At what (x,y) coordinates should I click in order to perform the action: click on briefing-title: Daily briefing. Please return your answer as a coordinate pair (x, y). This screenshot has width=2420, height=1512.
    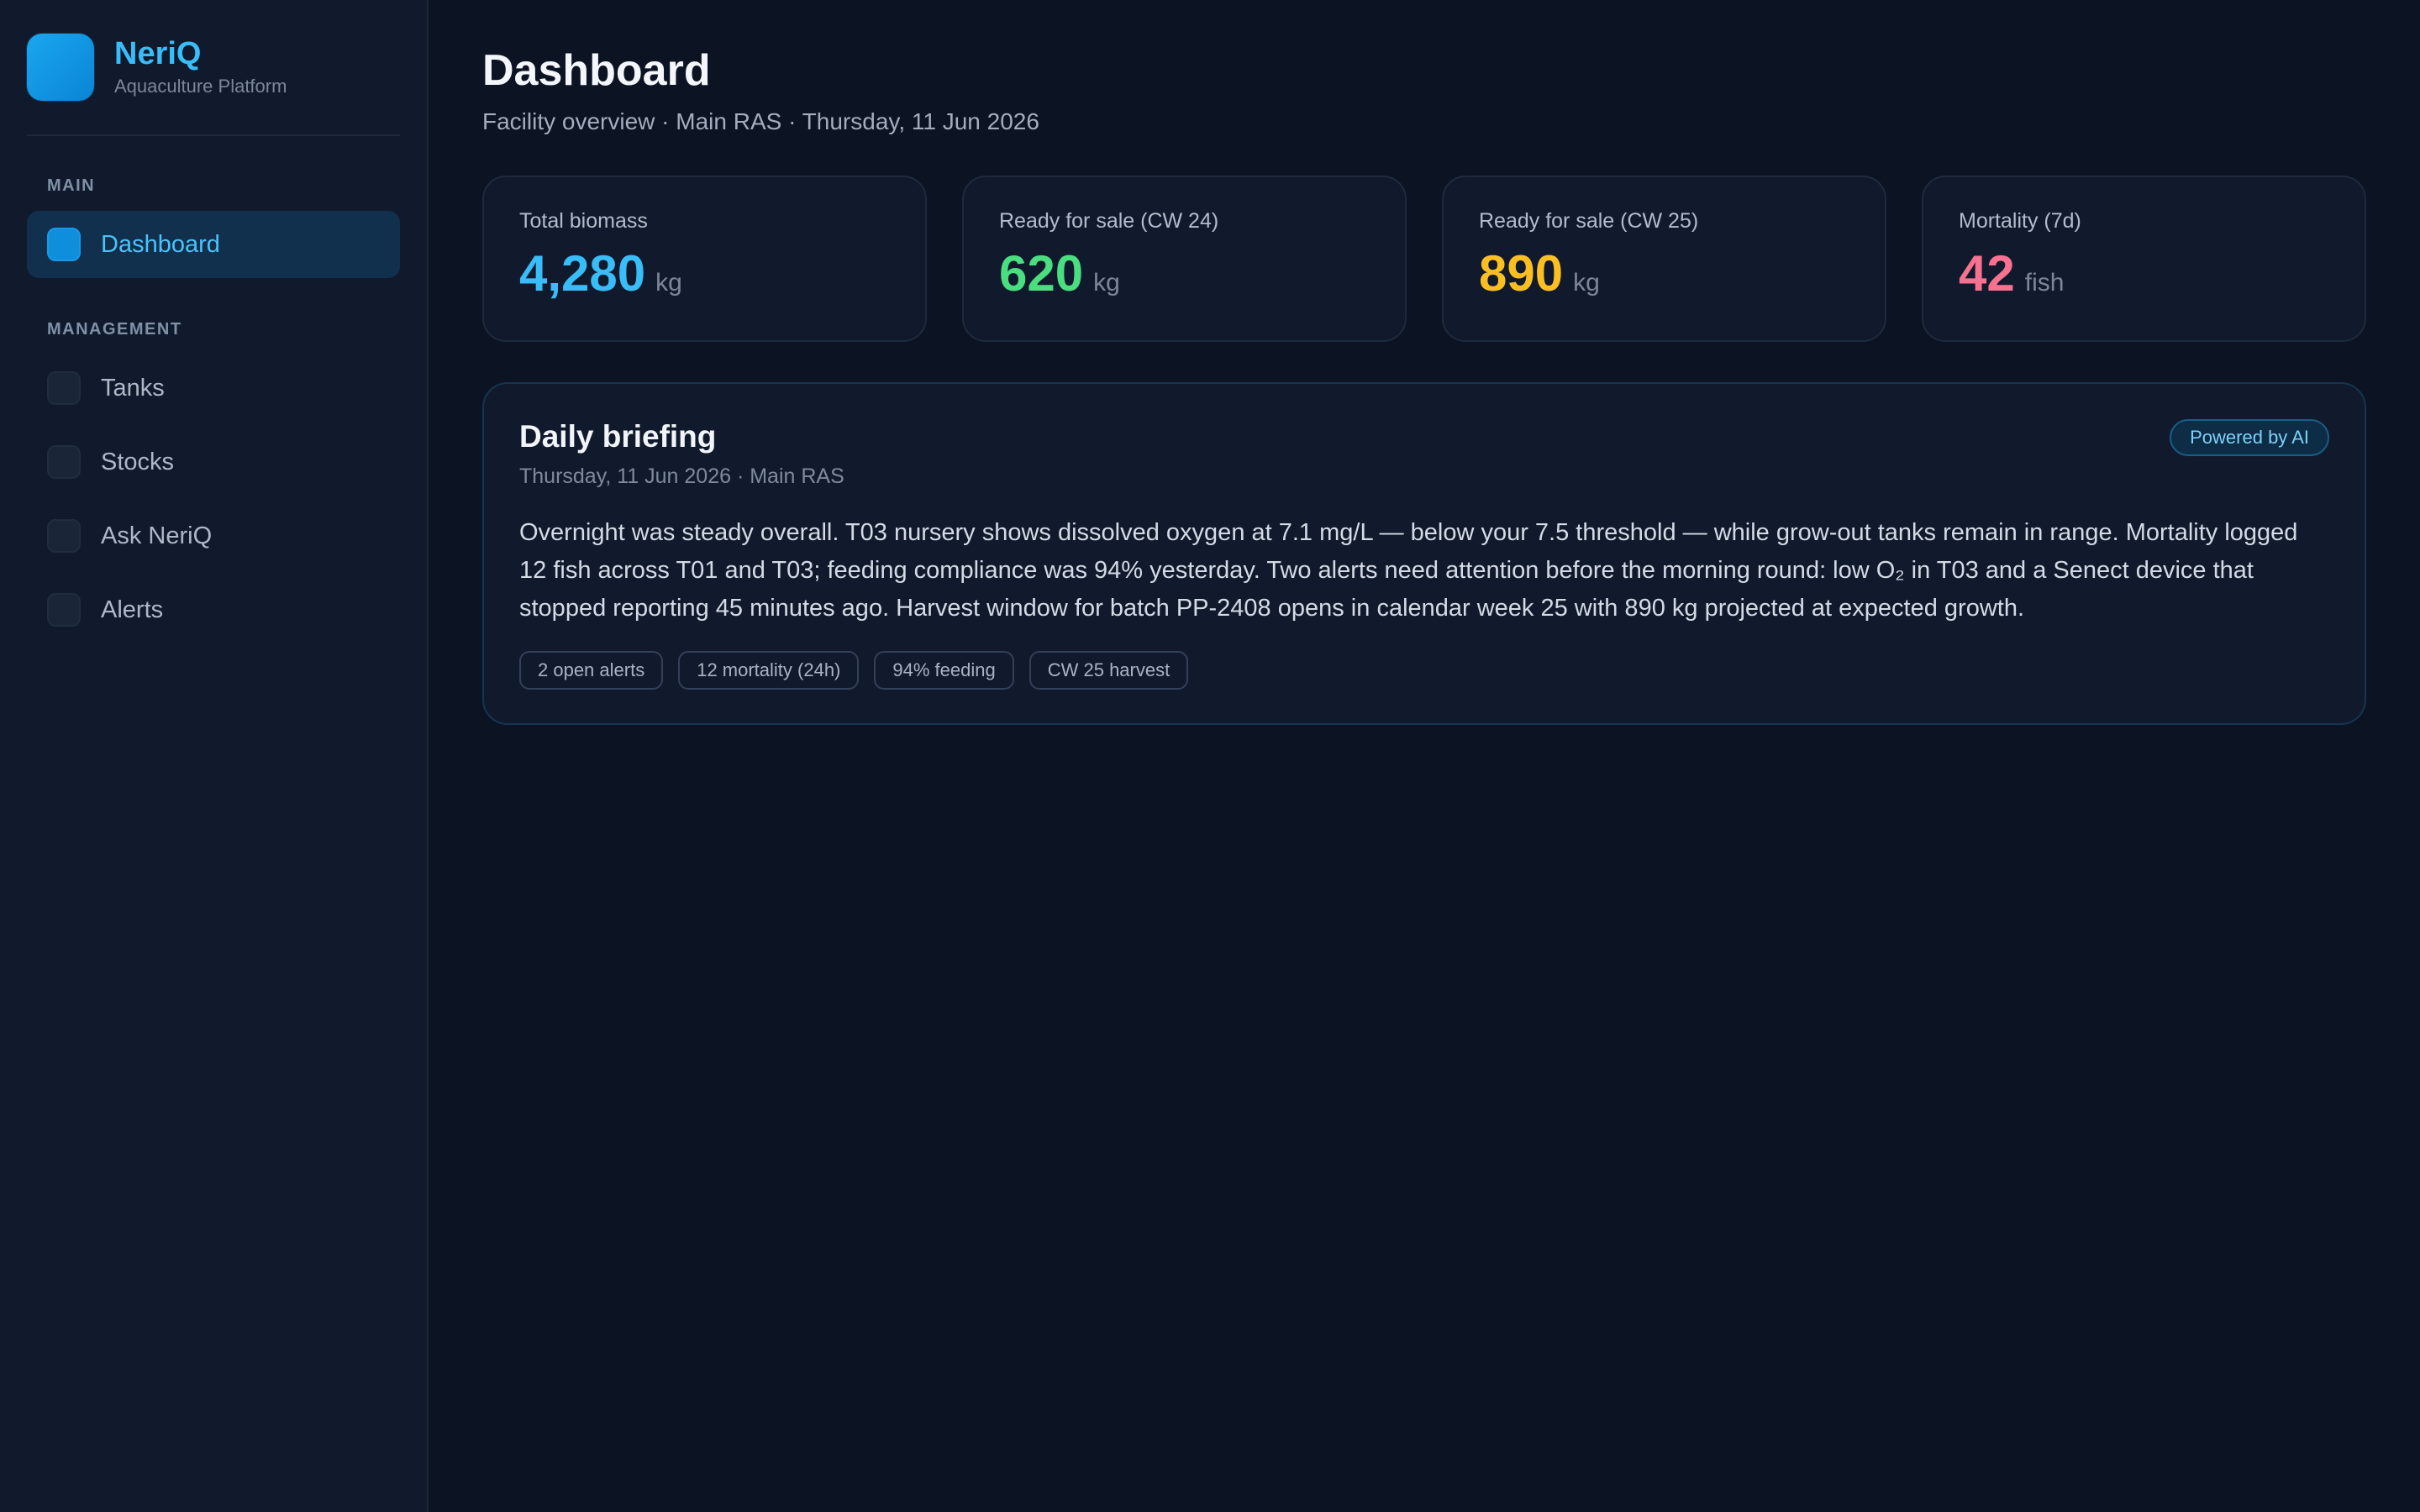
    Looking at the image, I should click on (618, 436).